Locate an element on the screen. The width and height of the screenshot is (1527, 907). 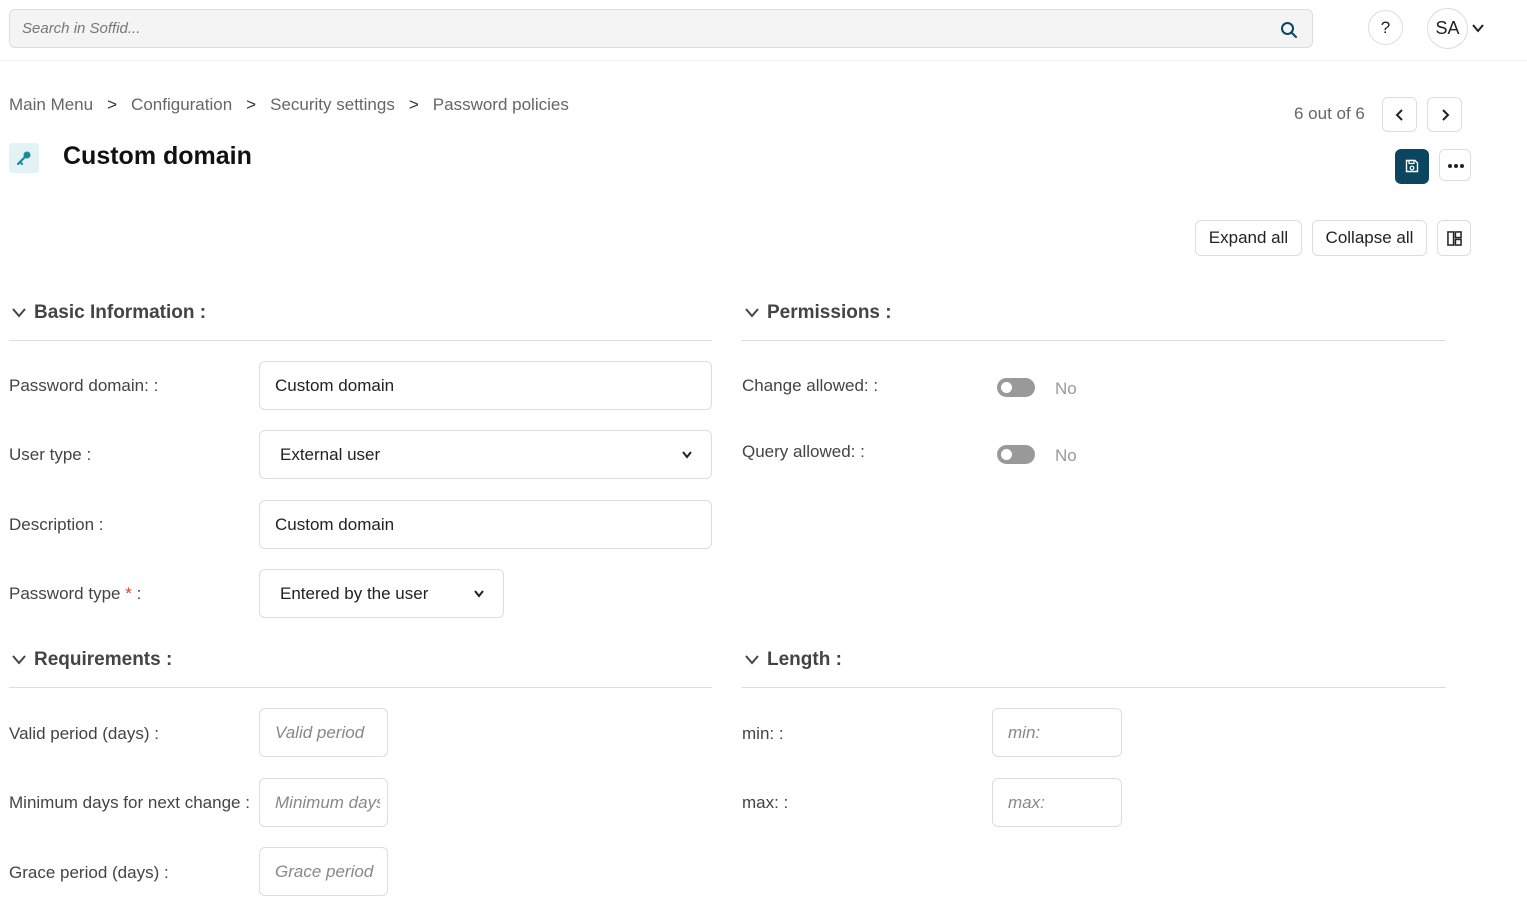
max-length-input is located at coordinates (1061, 802).